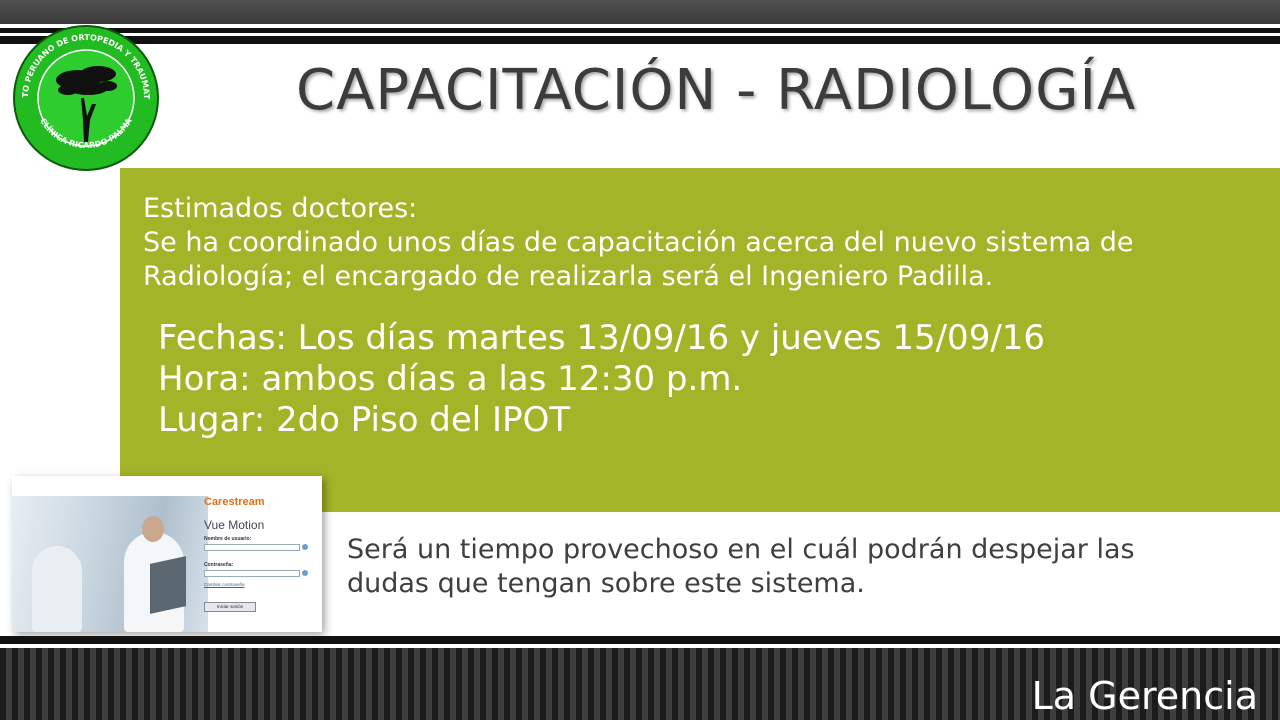  What do you see at coordinates (224, 584) in the screenshot?
I see `change-password-link: Cambiar contraseña` at bounding box center [224, 584].